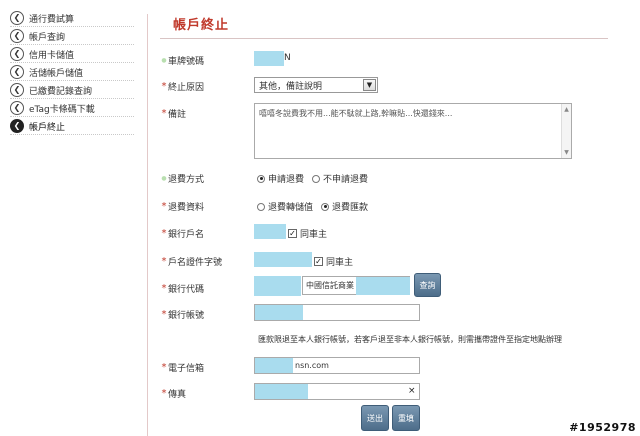  What do you see at coordinates (62, 109) in the screenshot?
I see `sidebar-item-label: eTag卡條碼下載` at bounding box center [62, 109].